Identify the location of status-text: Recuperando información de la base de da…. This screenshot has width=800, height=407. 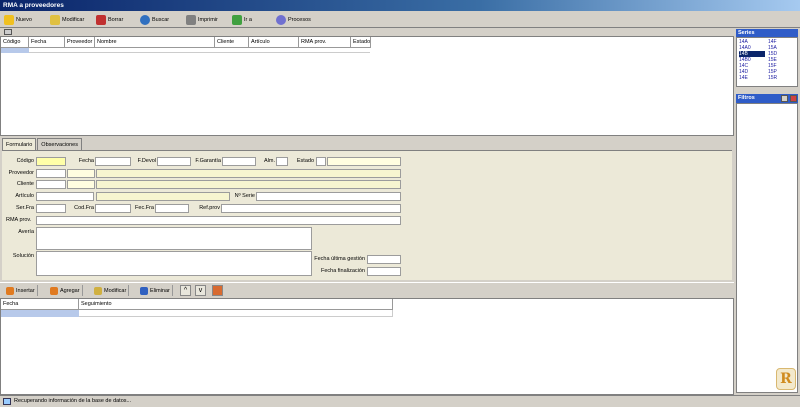
(73, 401).